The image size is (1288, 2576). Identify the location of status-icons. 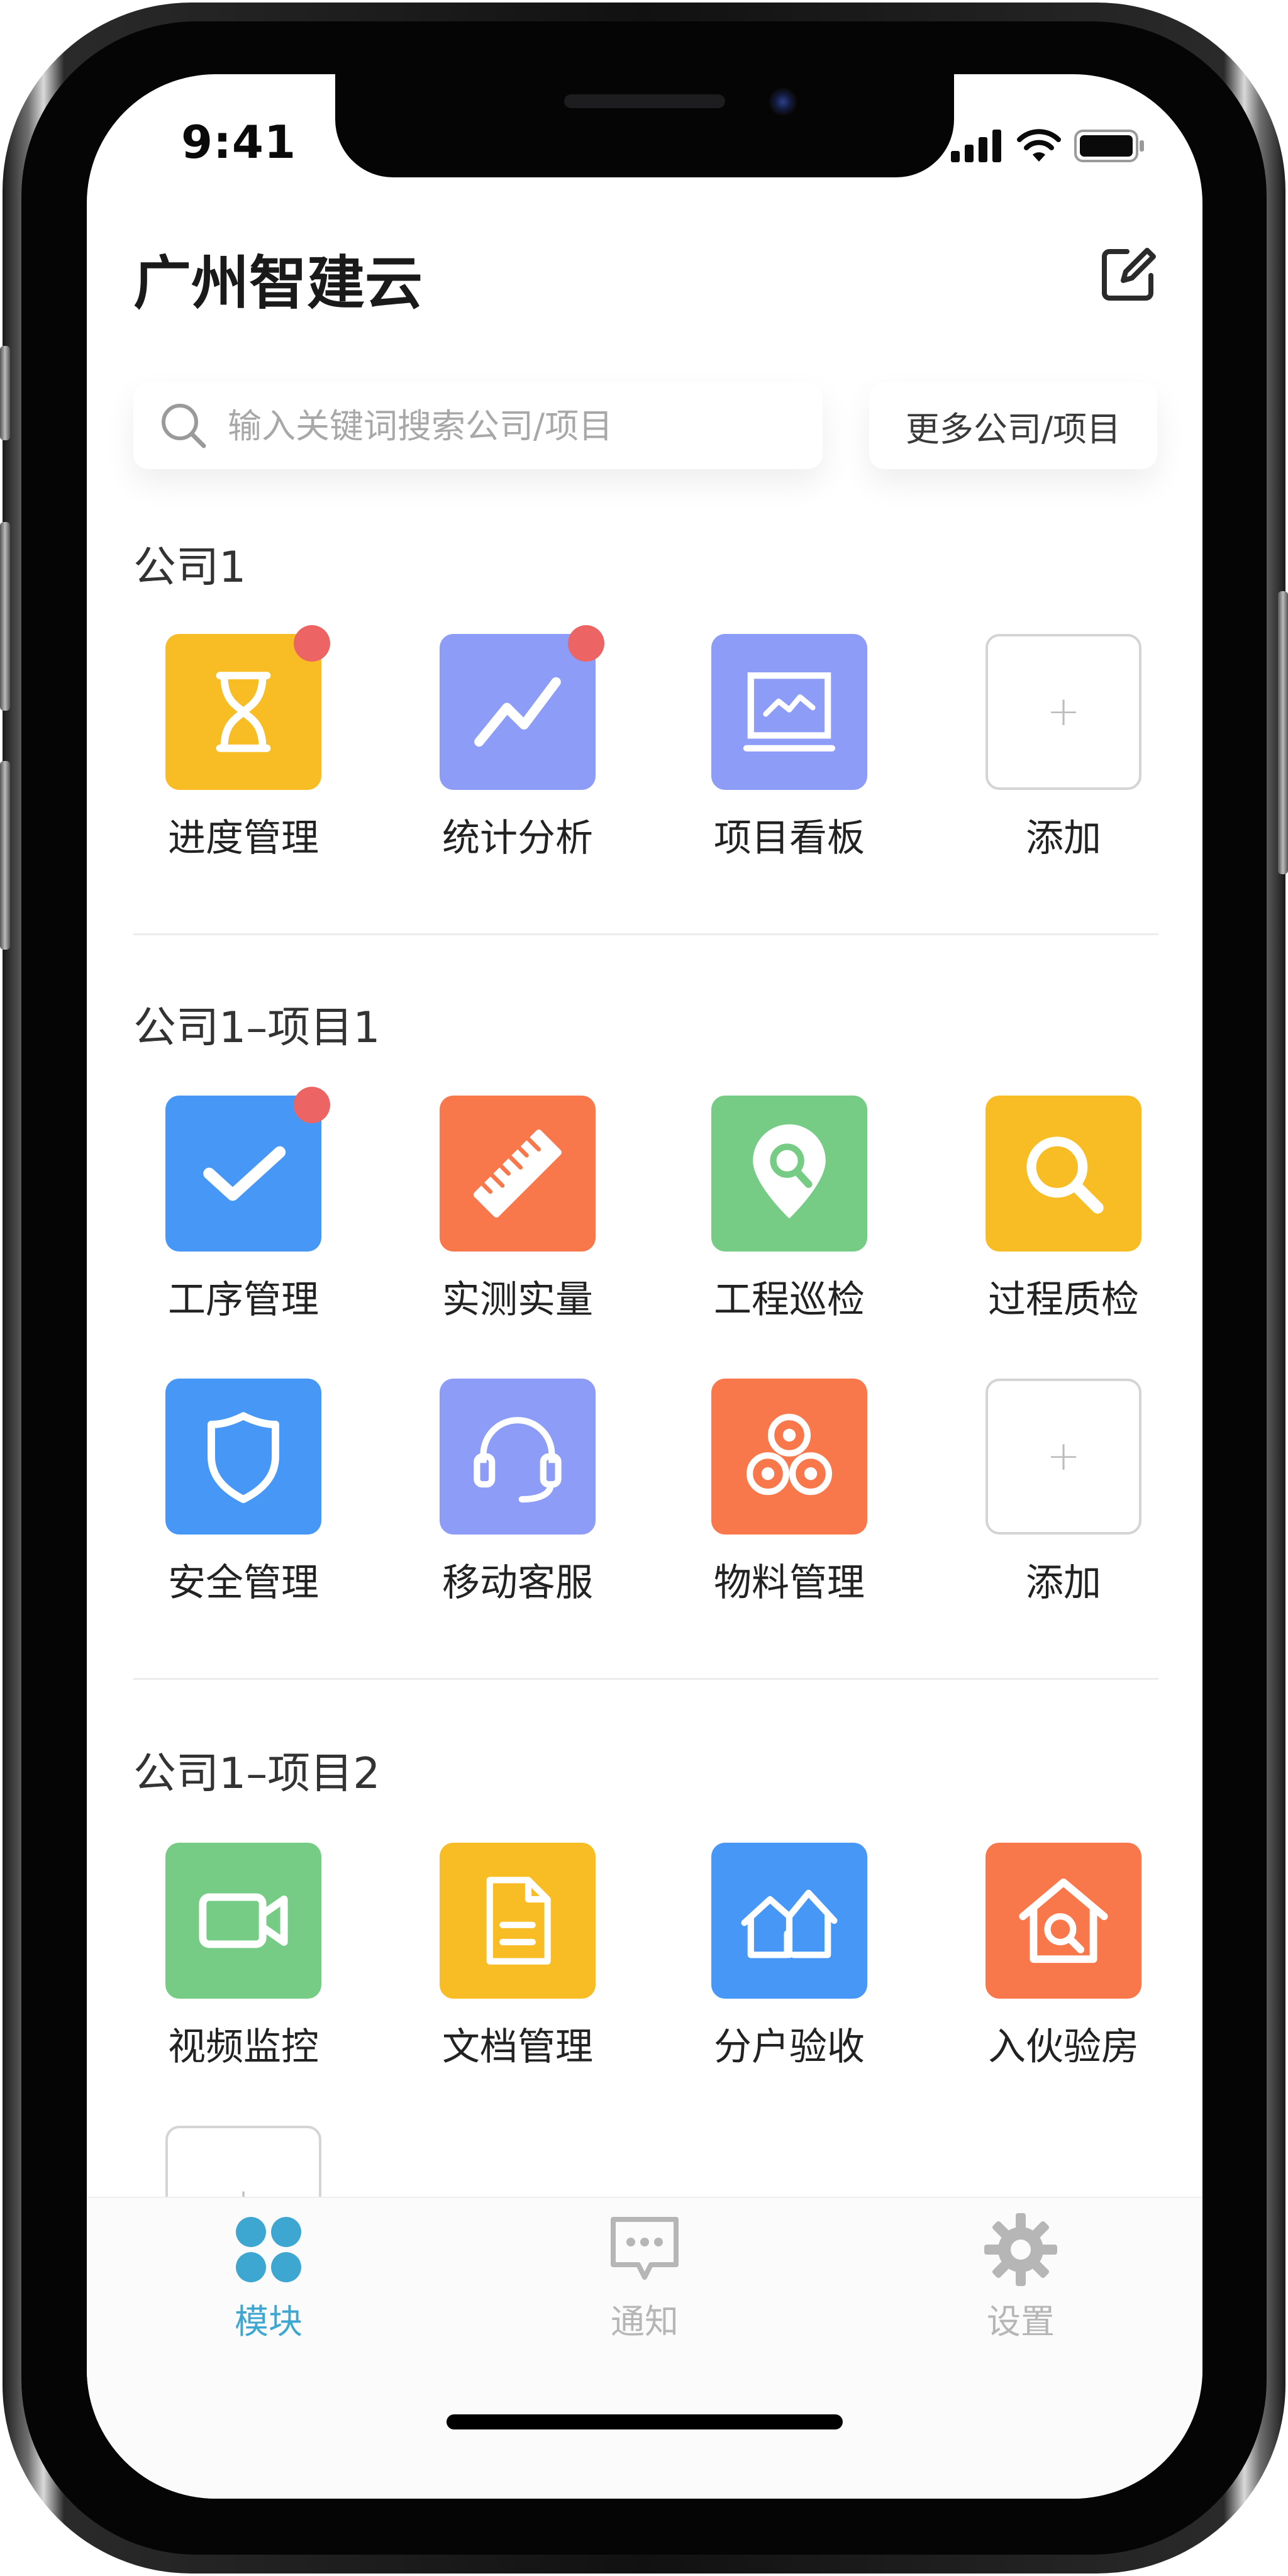
(1048, 146).